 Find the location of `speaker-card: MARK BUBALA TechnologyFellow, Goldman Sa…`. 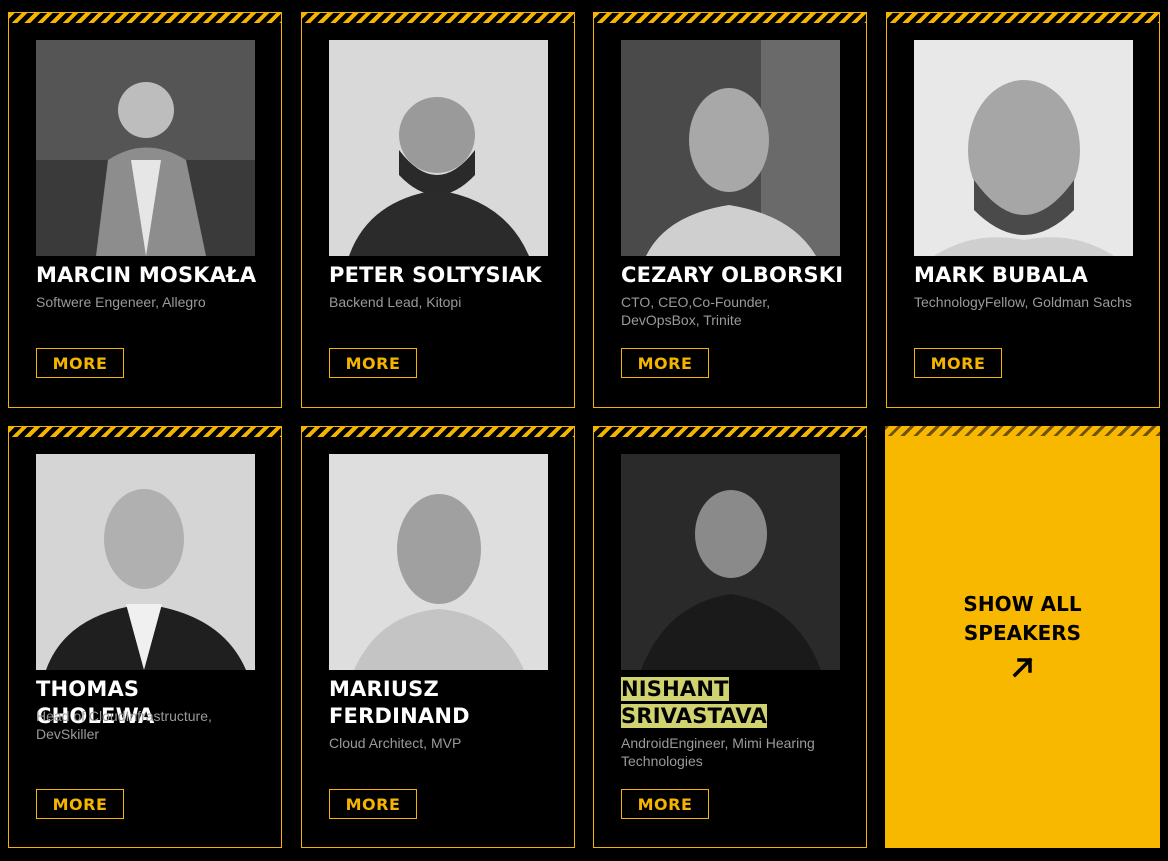

speaker-card: MARK BUBALA TechnologyFellow, Goldman Sa… is located at coordinates (1023, 210).